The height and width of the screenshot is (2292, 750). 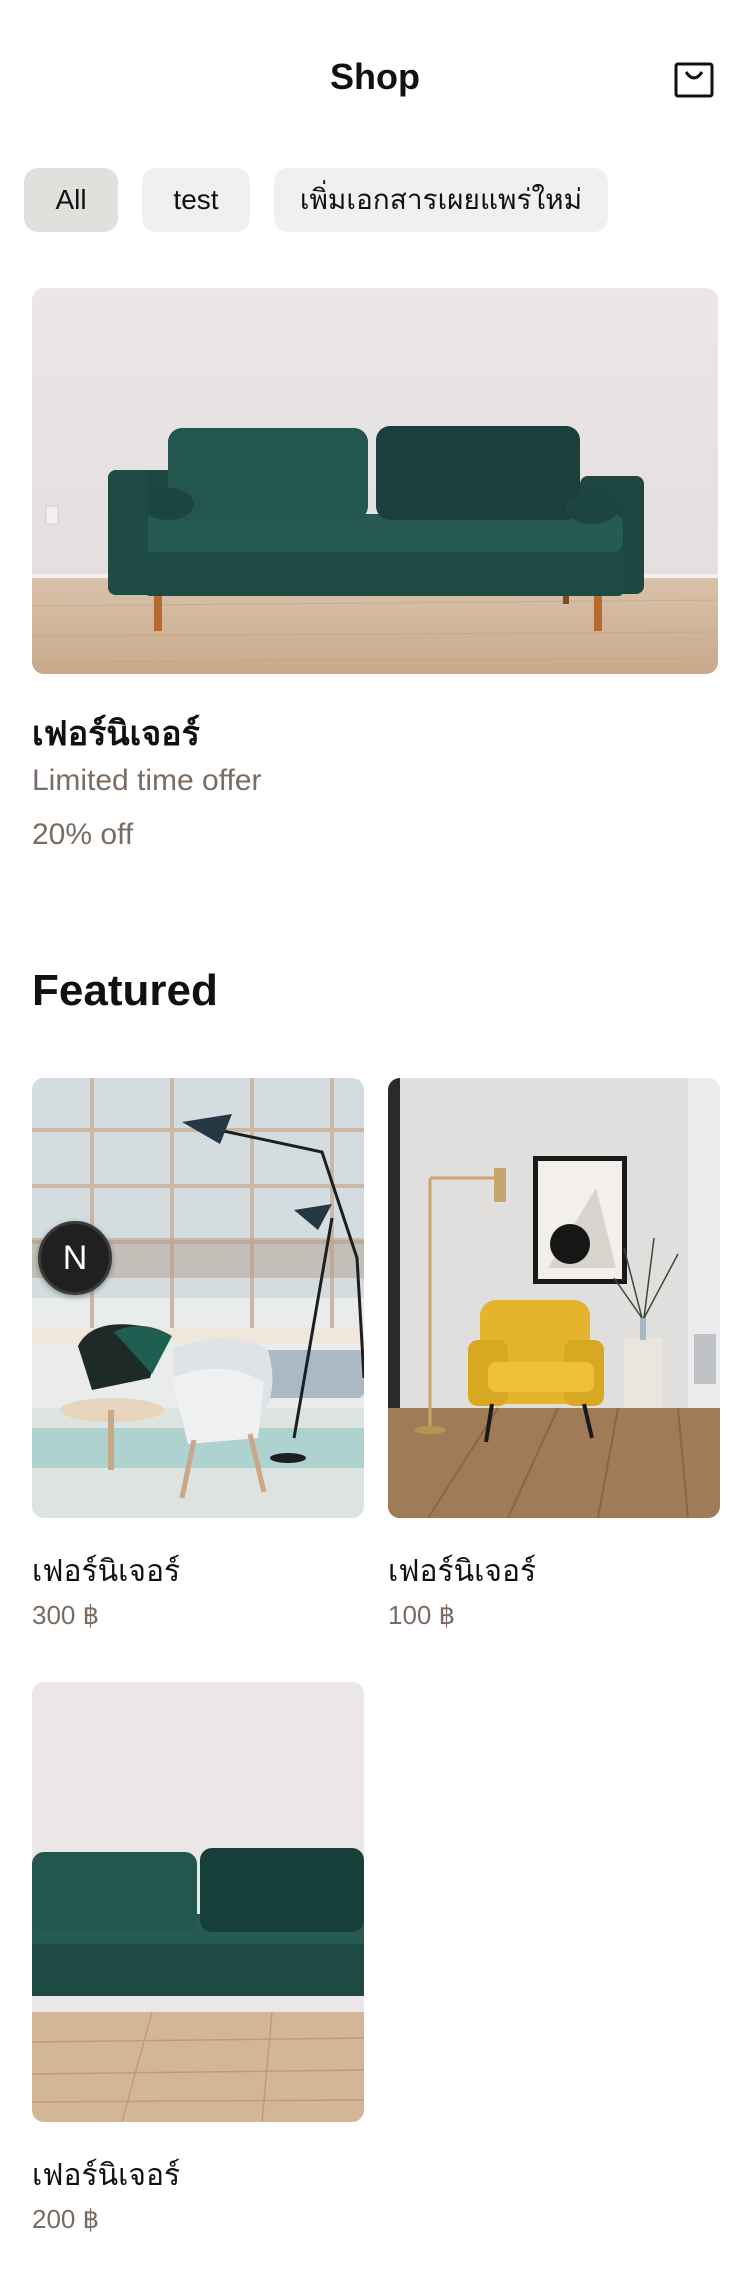 I want to click on category-chip-new-publication: เพิ่มเอกสารเผยแพร่ใหม่, so click(x=441, y=200).